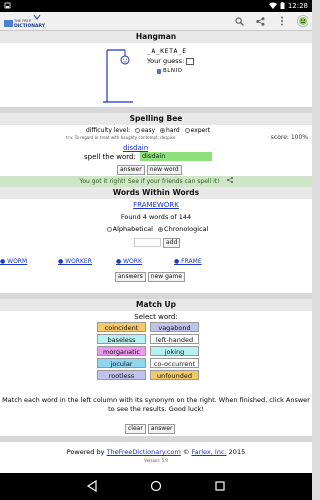 This screenshot has width=320, height=500. I want to click on powered-by: Powered by, so click(85, 452).